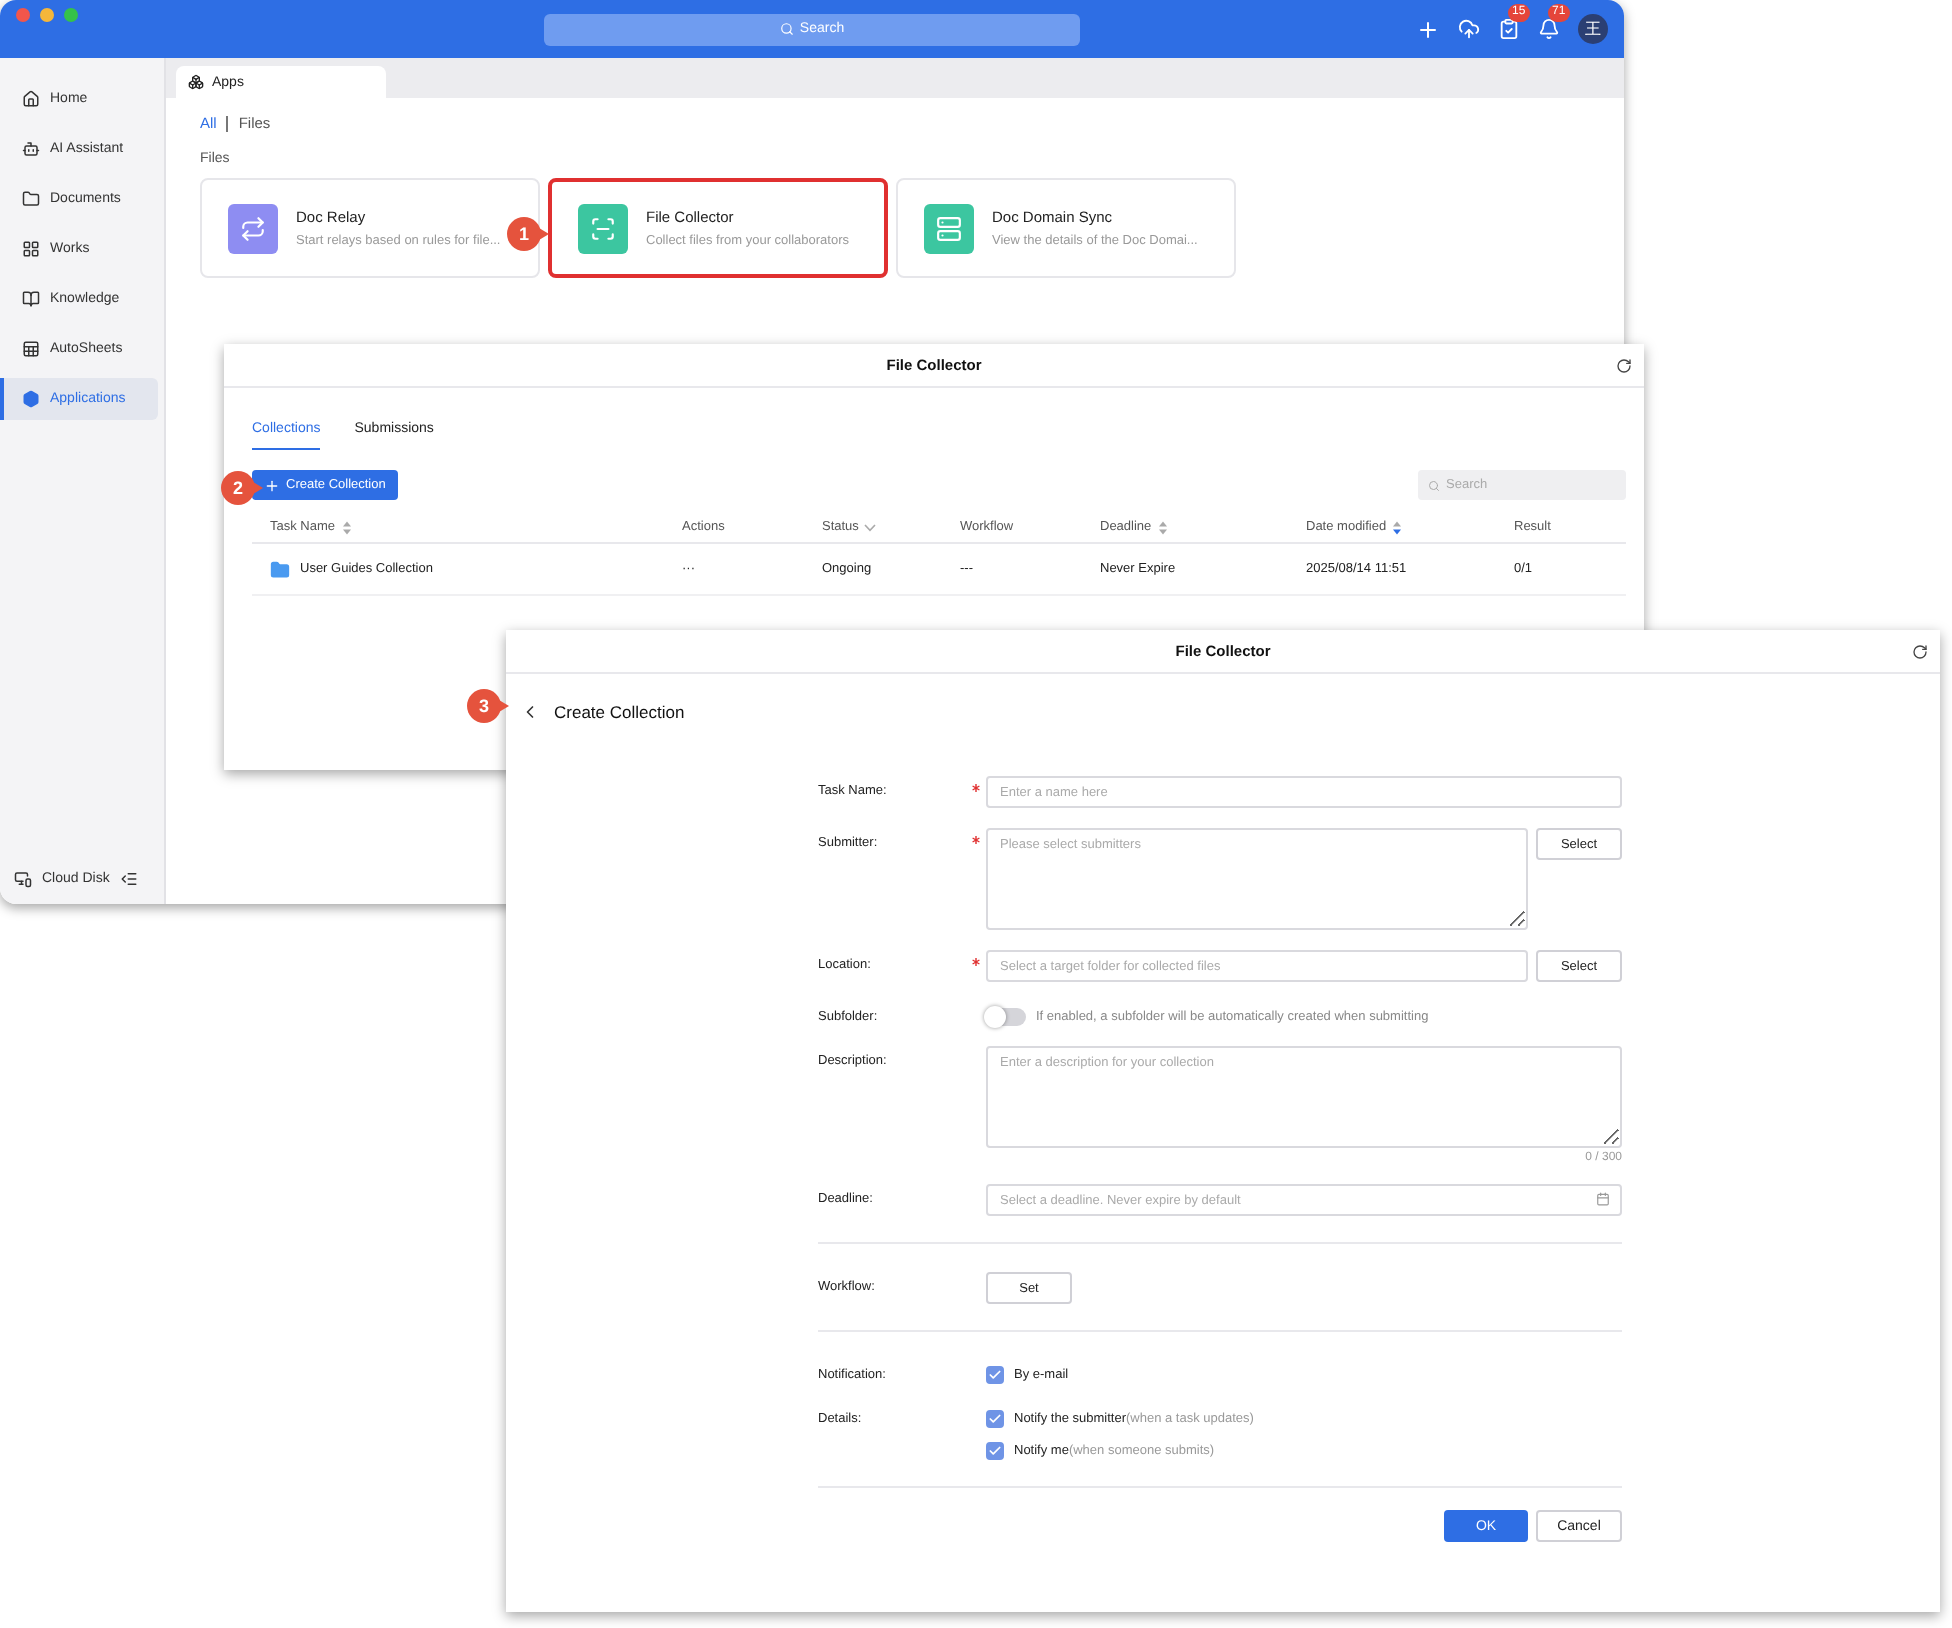  What do you see at coordinates (71, 15) in the screenshot?
I see `maximize-icon` at bounding box center [71, 15].